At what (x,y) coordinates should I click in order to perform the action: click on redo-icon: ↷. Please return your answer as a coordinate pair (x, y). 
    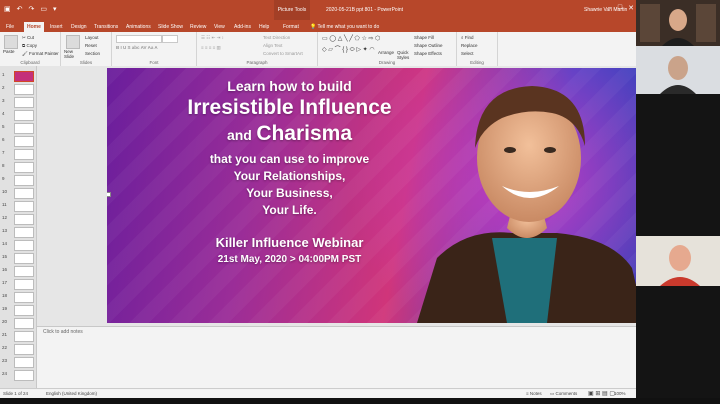
    Looking at the image, I should click on (32, 9).